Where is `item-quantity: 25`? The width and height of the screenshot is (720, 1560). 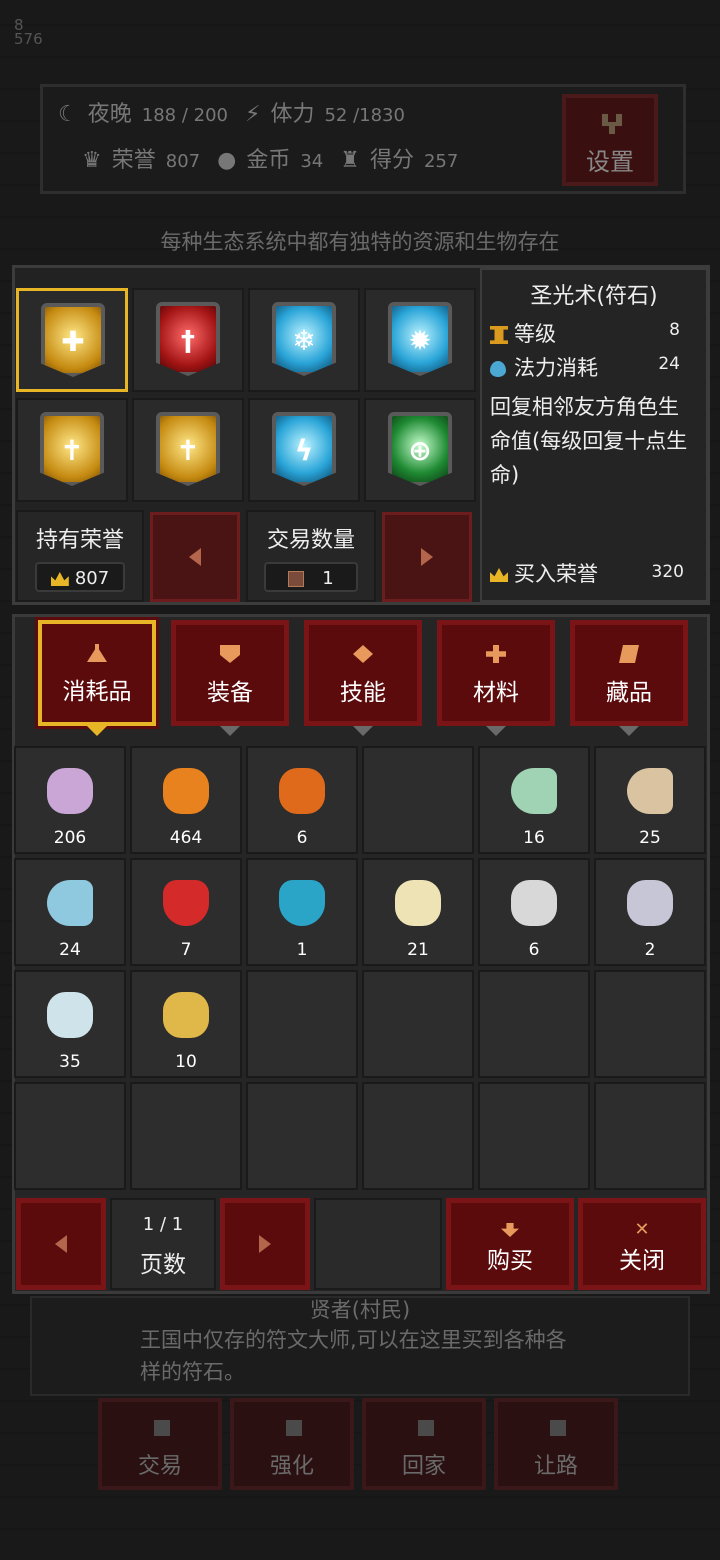
item-quantity: 25 is located at coordinates (650, 838).